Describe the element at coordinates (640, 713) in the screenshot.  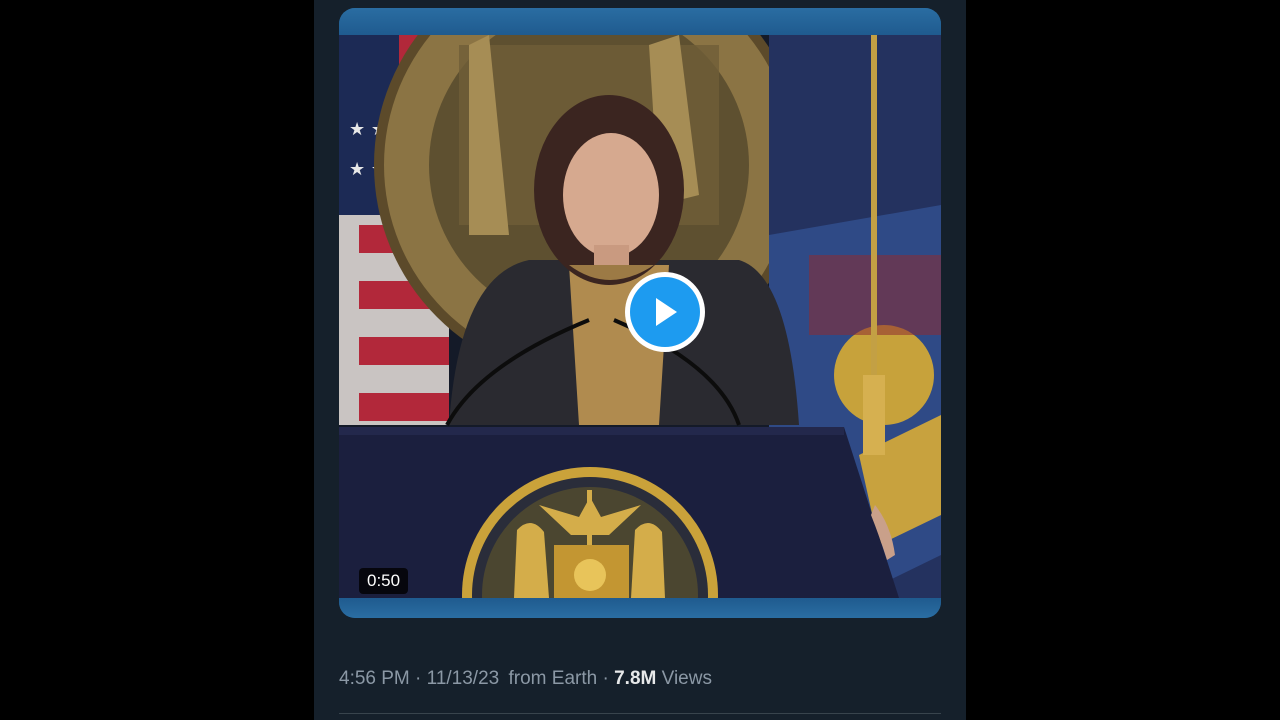
I see `divider` at that location.